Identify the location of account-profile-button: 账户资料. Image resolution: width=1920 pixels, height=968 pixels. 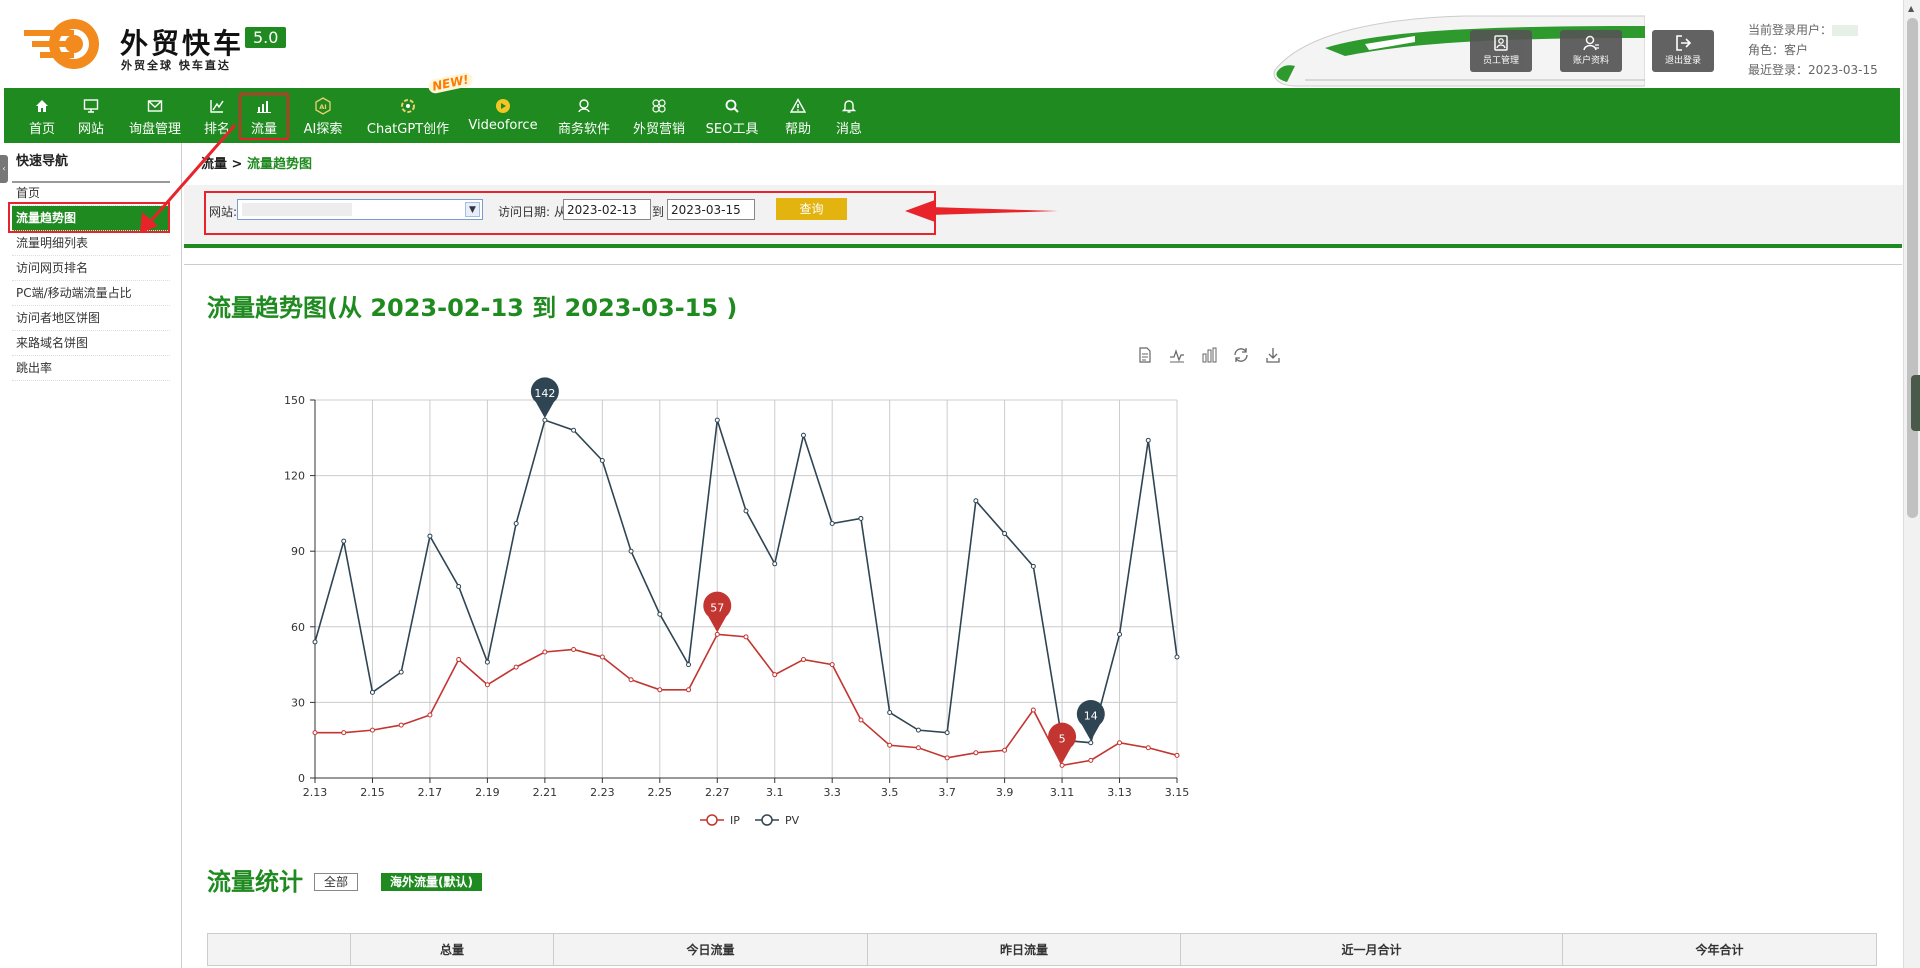
(1591, 51).